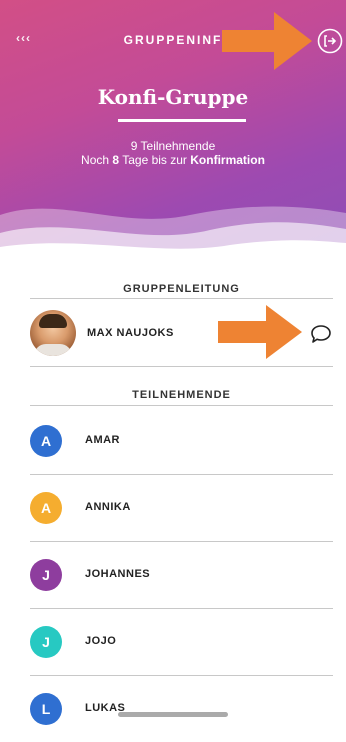  I want to click on leadership-section-title: GRUPPENLEITUNG, so click(181, 289).